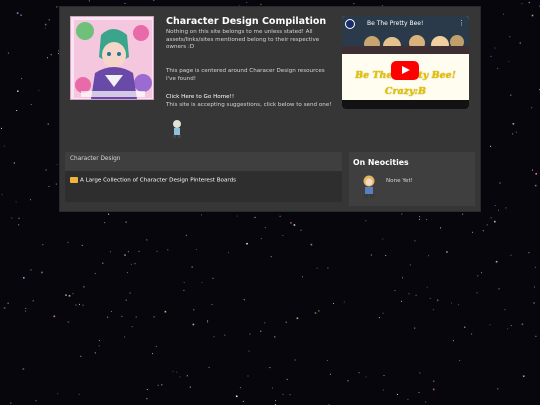 Image resolution: width=540 pixels, height=405 pixels. What do you see at coordinates (395, 23) in the screenshot?
I see `video-title: Be The Pretty Bee!` at bounding box center [395, 23].